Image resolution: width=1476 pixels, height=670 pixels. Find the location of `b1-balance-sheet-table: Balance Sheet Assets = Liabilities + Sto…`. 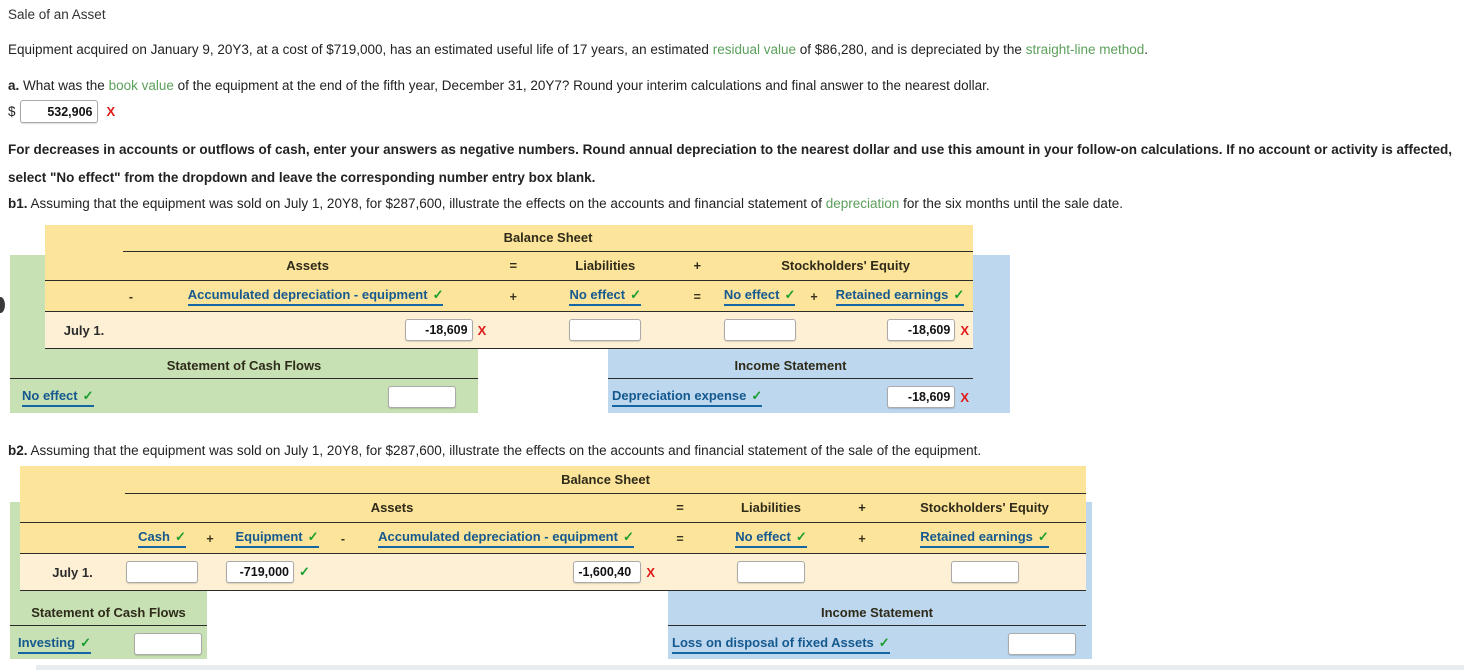

b1-balance-sheet-table: Balance Sheet Assets = Liabilities + Sto… is located at coordinates (509, 287).